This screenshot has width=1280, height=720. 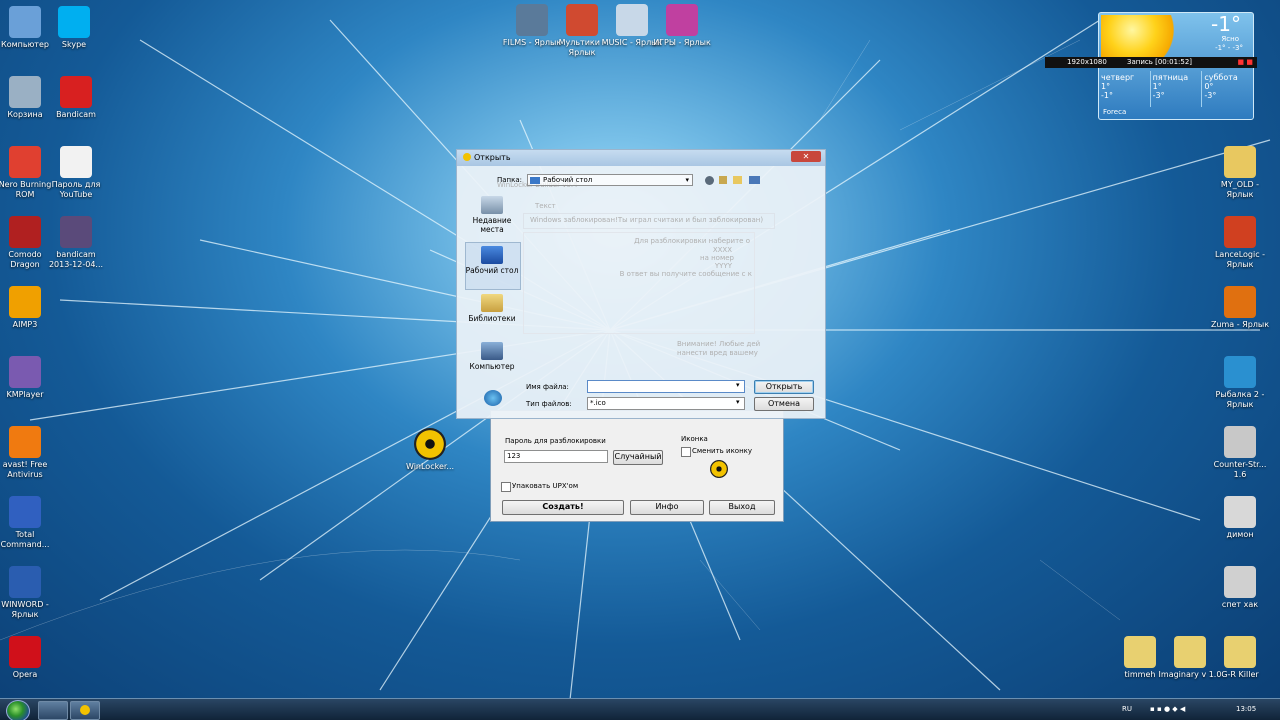 What do you see at coordinates (25, 582) in the screenshot?
I see `word-icon` at bounding box center [25, 582].